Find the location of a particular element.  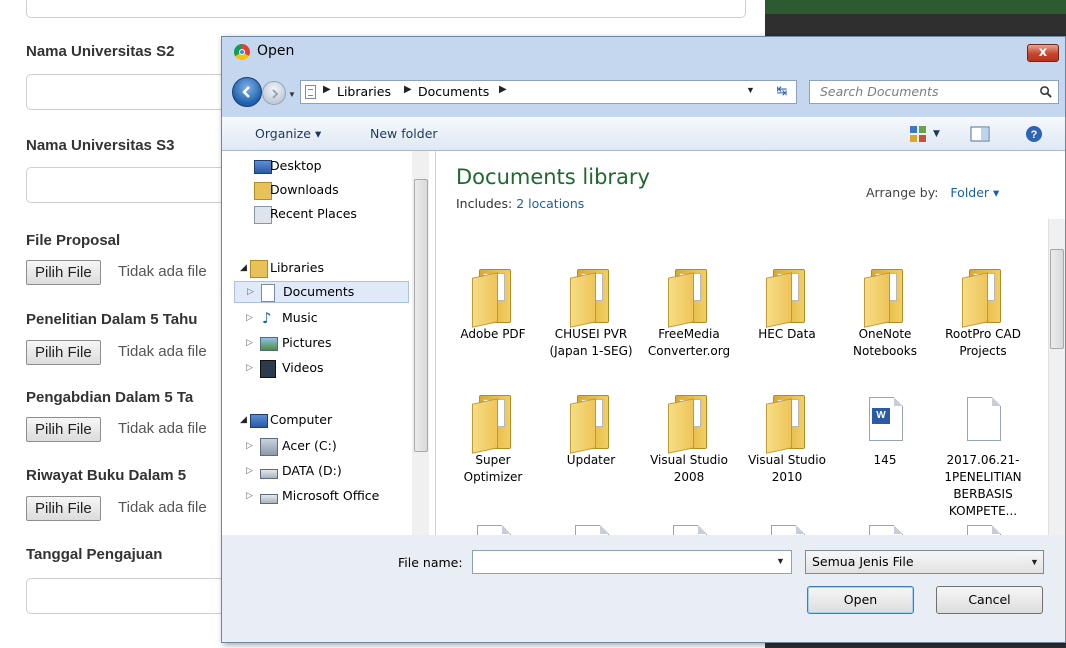

file-item: RootPro CAD Projects is located at coordinates (983, 313).